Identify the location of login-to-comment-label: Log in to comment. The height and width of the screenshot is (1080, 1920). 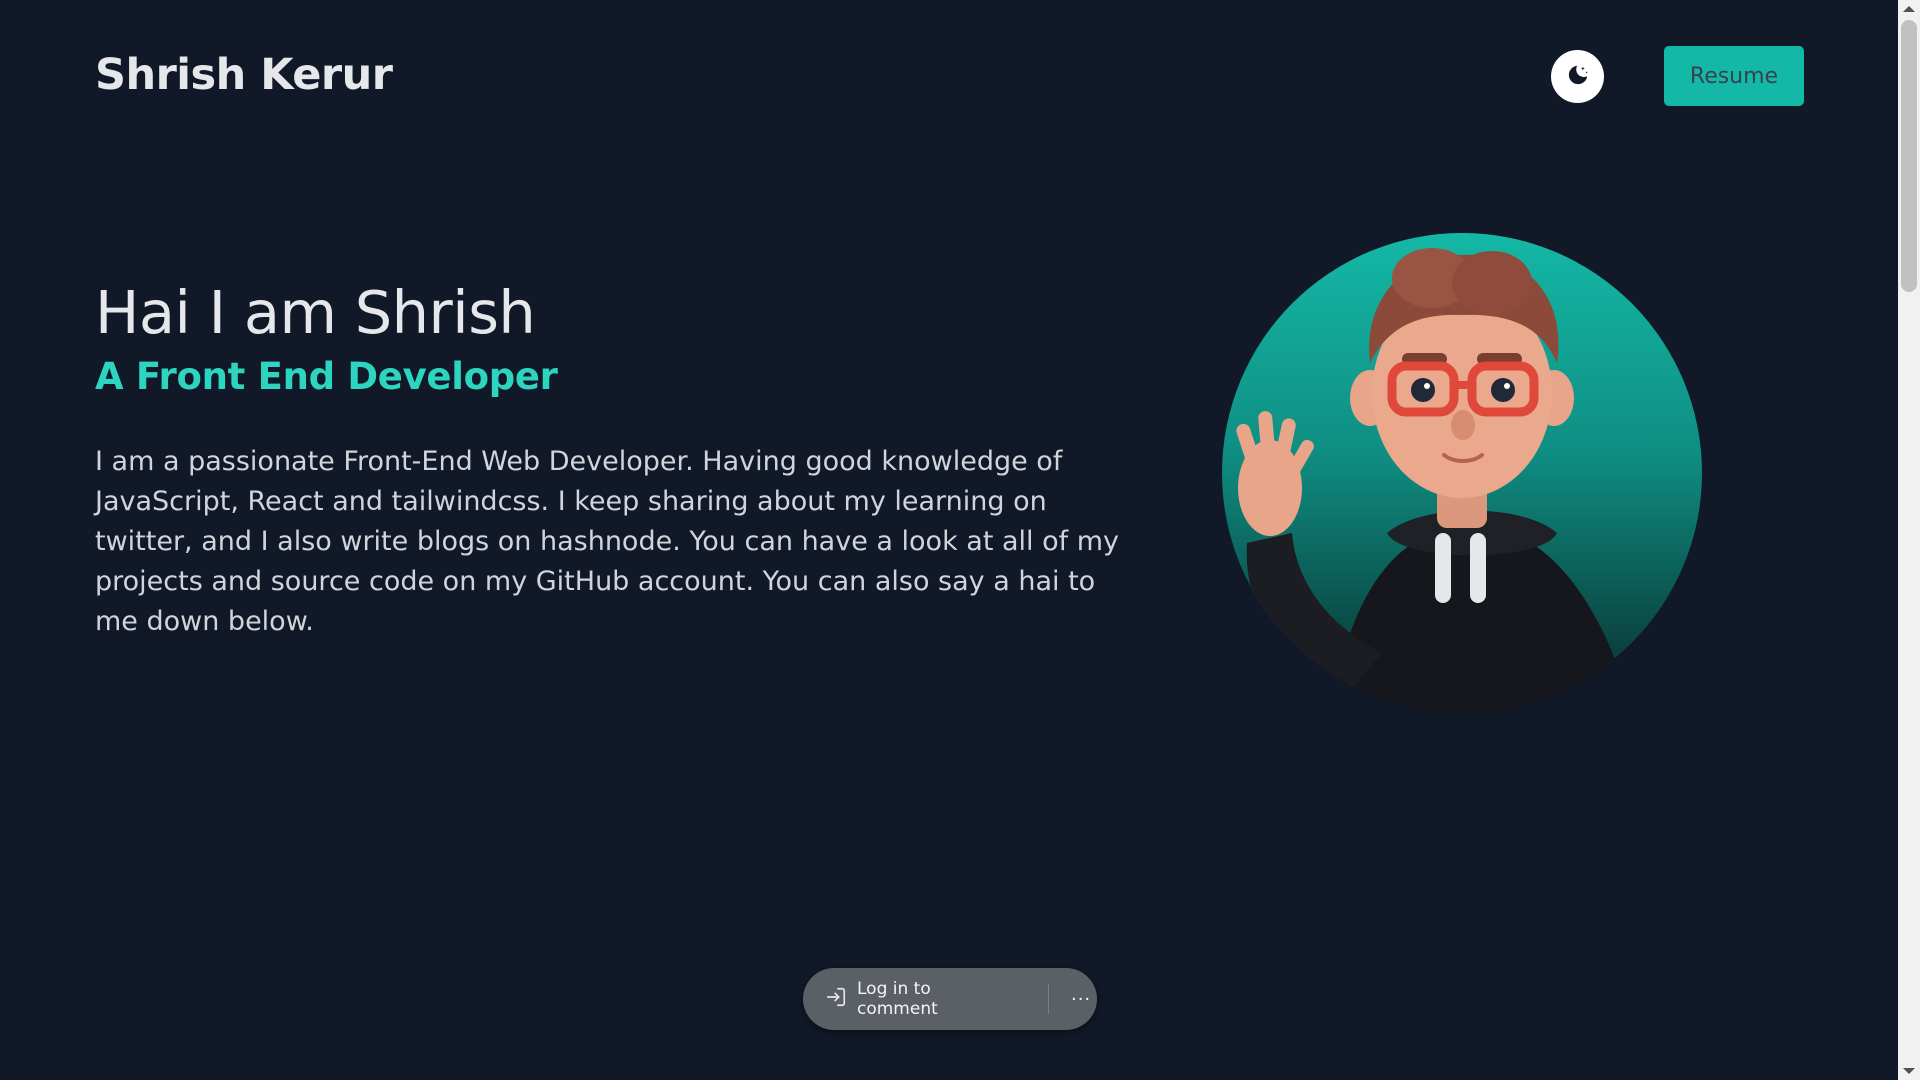
(897, 999).